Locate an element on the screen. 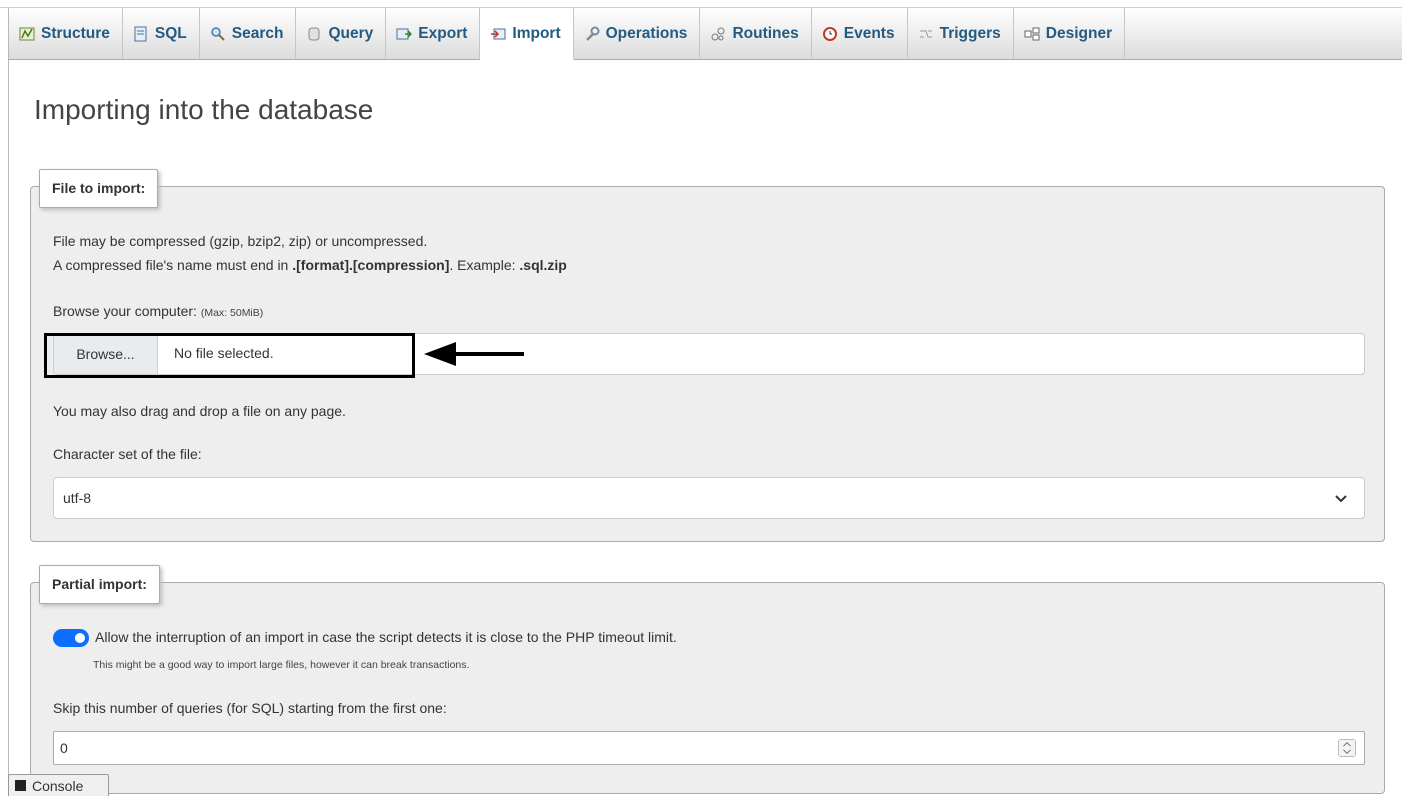  tab-import: Import is located at coordinates (527, 34).